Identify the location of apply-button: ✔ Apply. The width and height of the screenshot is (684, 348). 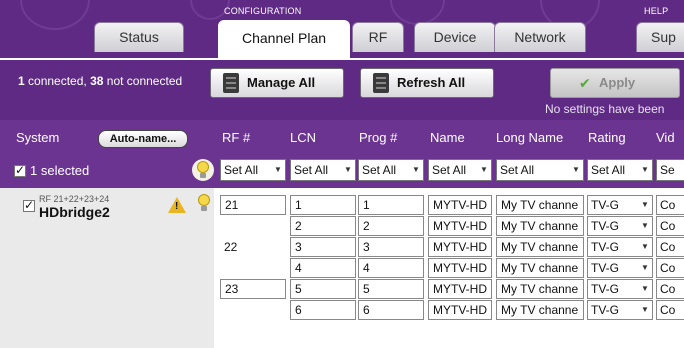
(615, 83).